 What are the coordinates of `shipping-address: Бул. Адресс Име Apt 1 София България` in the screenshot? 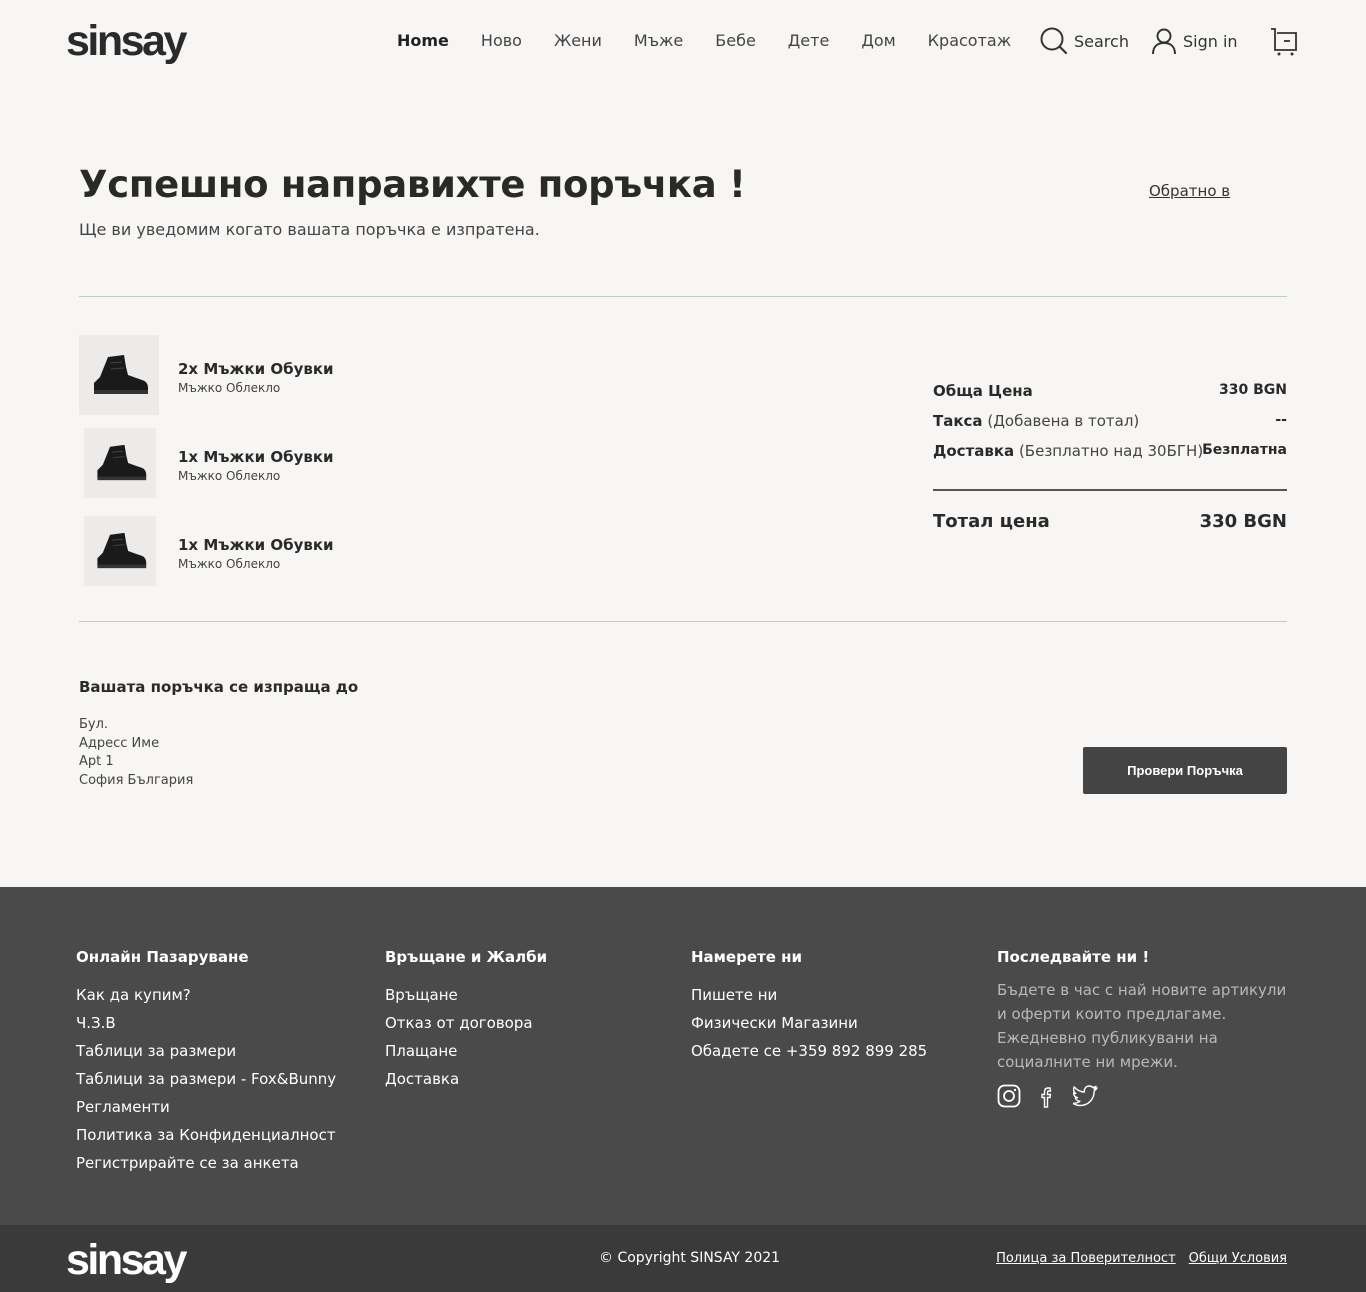 It's located at (136, 753).